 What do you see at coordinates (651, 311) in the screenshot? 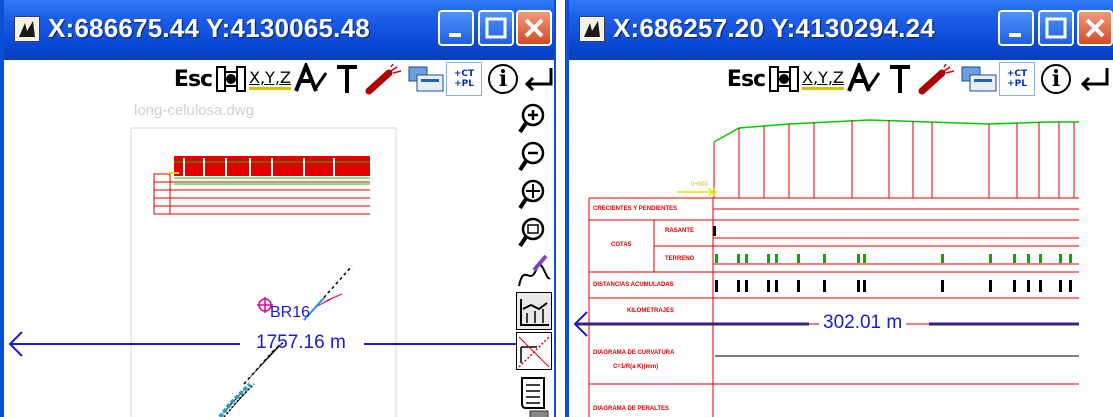
I see `row-kilometrajes: KILOMETRAJES` at bounding box center [651, 311].